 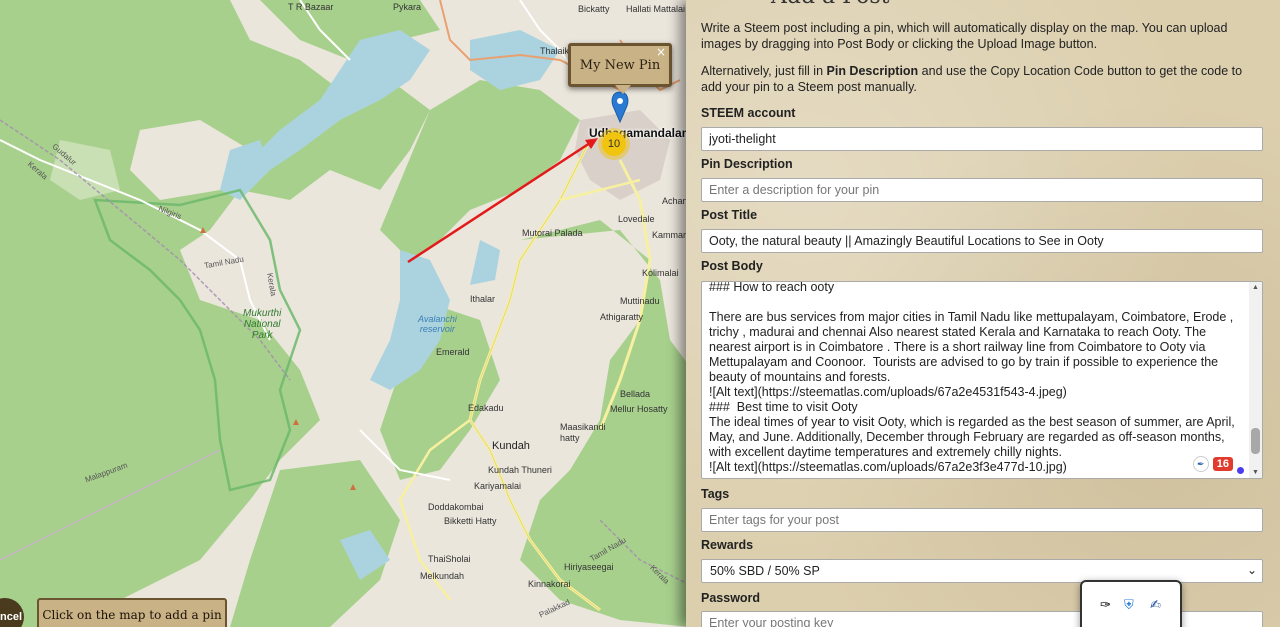 What do you see at coordinates (764, 71) in the screenshot?
I see `intro2-pre: Alternatively, just fill in` at bounding box center [764, 71].